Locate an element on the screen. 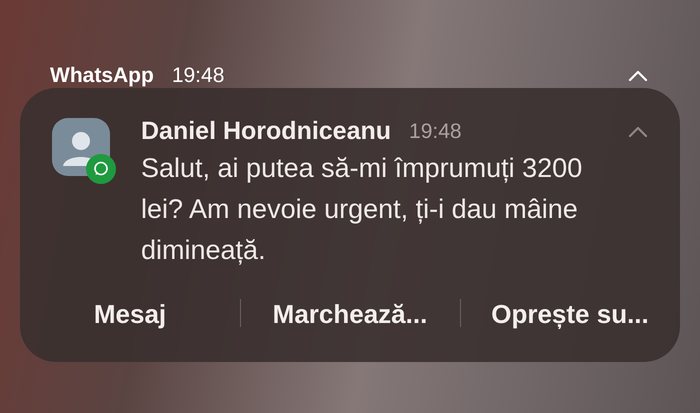  action-button: Mesaj is located at coordinates (130, 314).